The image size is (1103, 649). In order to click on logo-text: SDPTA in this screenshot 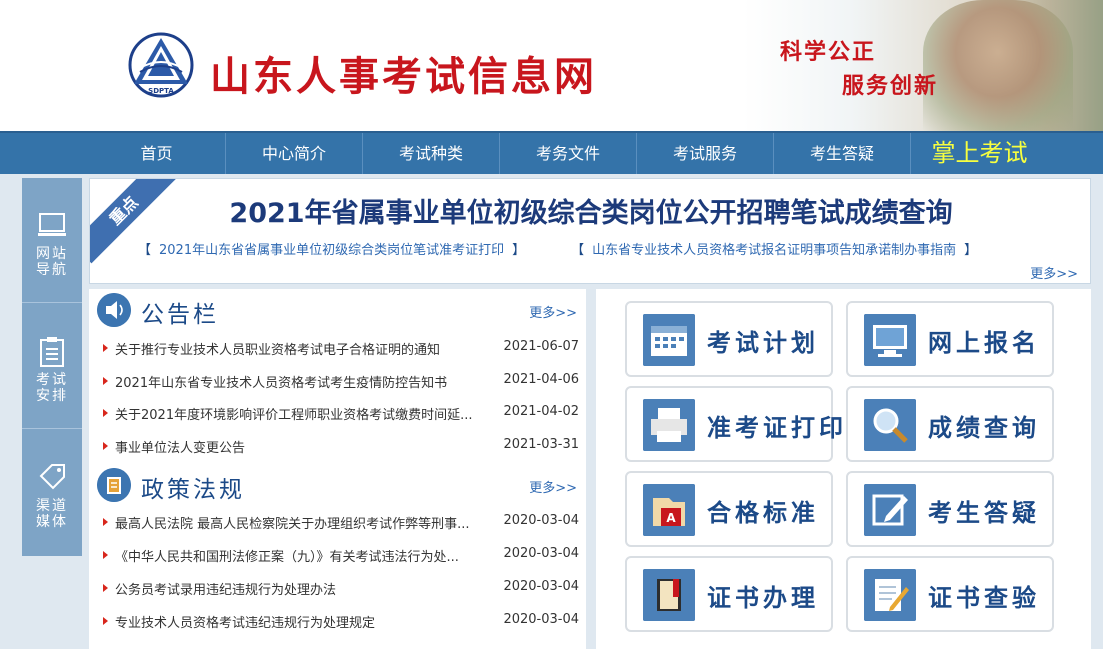, I will do `click(161, 91)`.